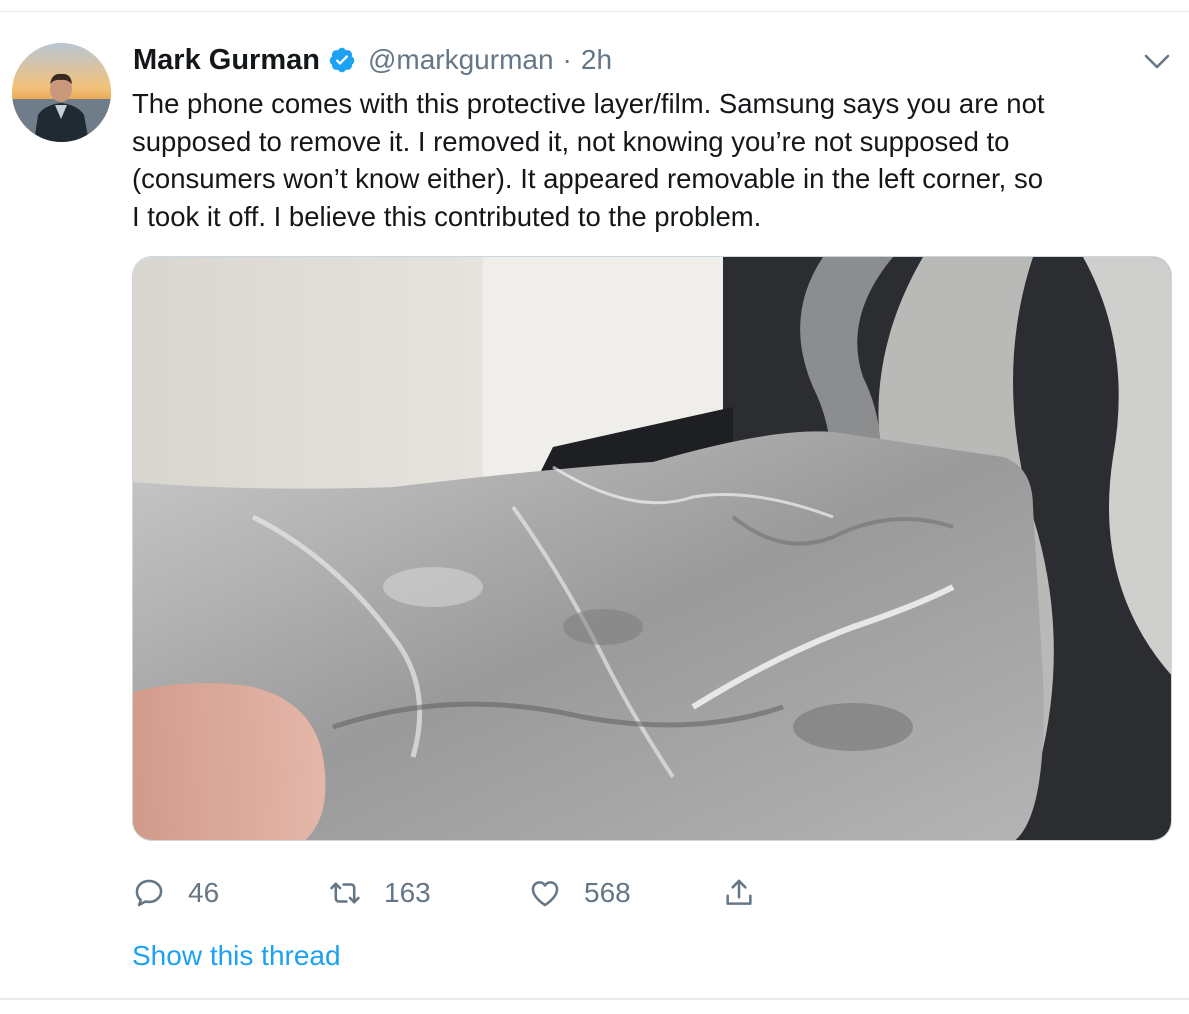 Image resolution: width=1189 pixels, height=1014 pixels. I want to click on tweet-timestamp: 2h, so click(596, 60).